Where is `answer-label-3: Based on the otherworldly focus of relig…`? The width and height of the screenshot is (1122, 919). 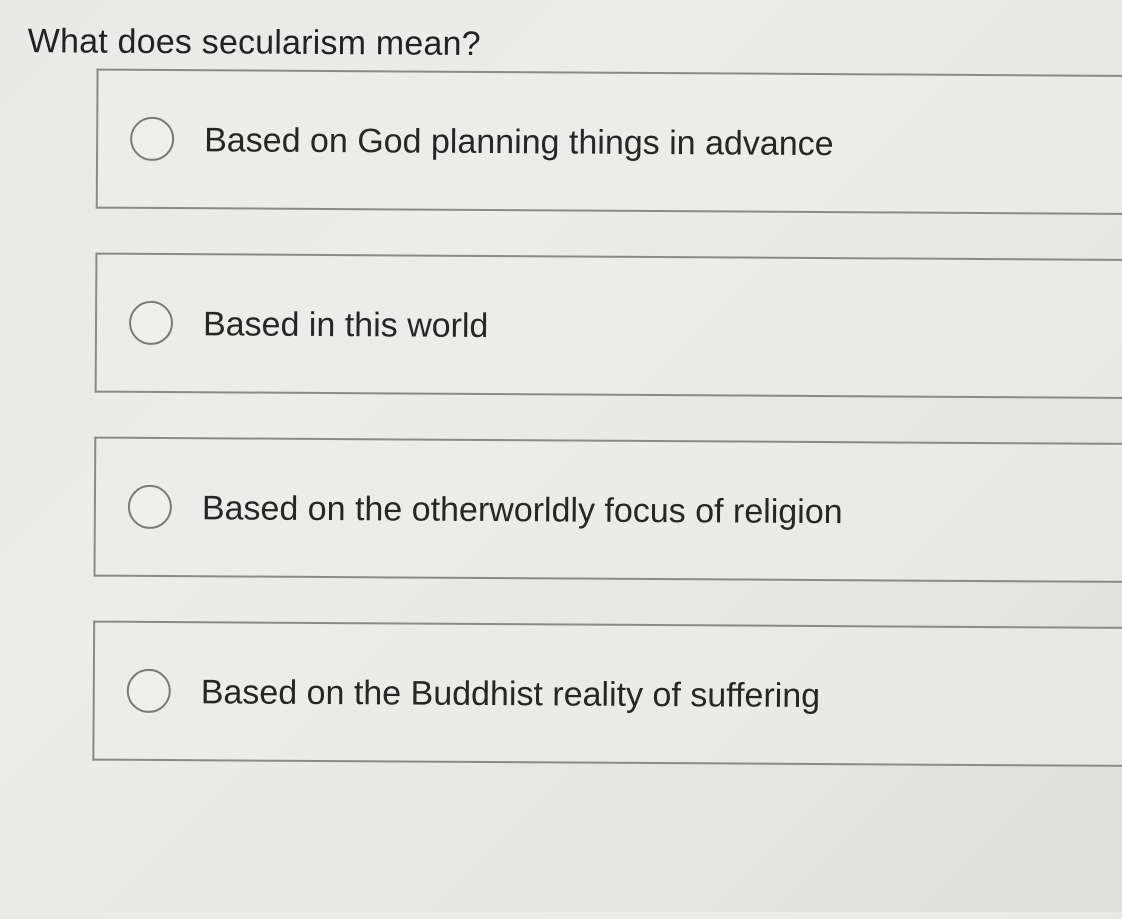 answer-label-3: Based on the otherworldly focus of relig… is located at coordinates (522, 510).